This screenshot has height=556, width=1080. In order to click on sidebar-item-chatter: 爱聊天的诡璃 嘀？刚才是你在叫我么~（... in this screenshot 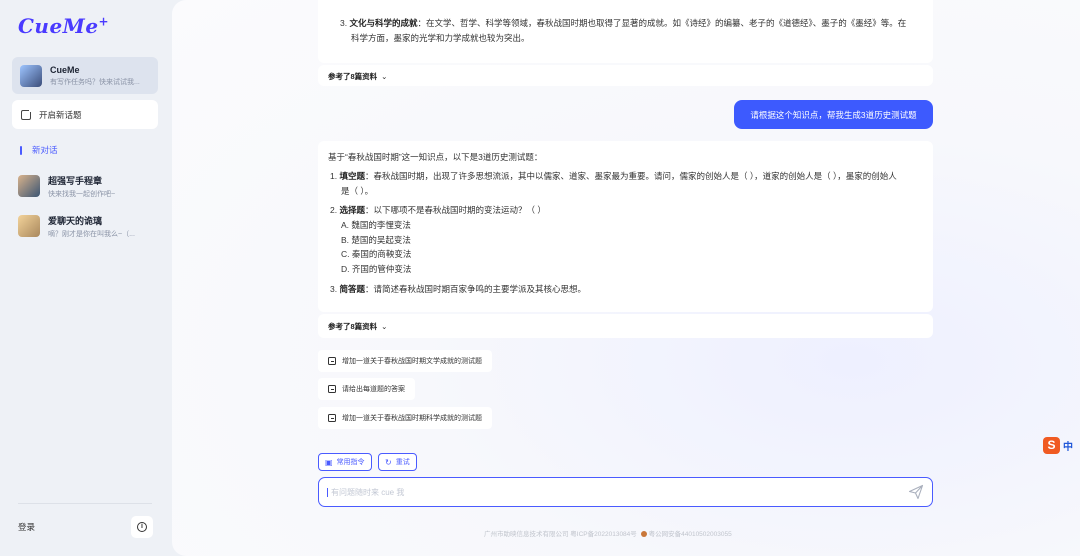, I will do `click(88, 226)`.